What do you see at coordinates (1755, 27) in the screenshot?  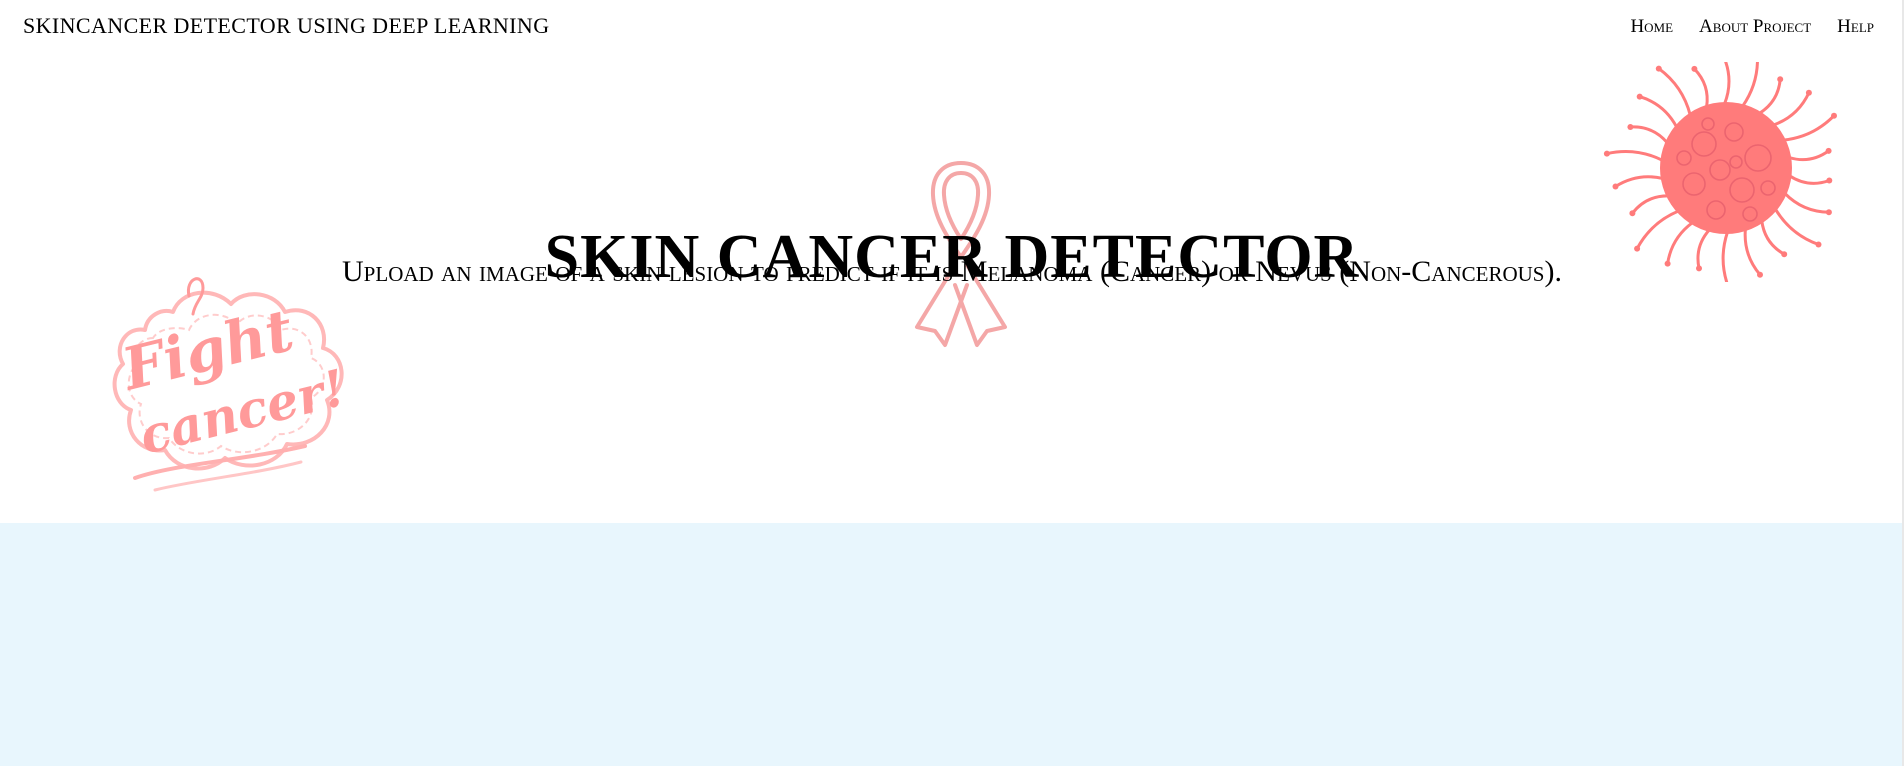 I see `nav-about-project: About Project` at bounding box center [1755, 27].